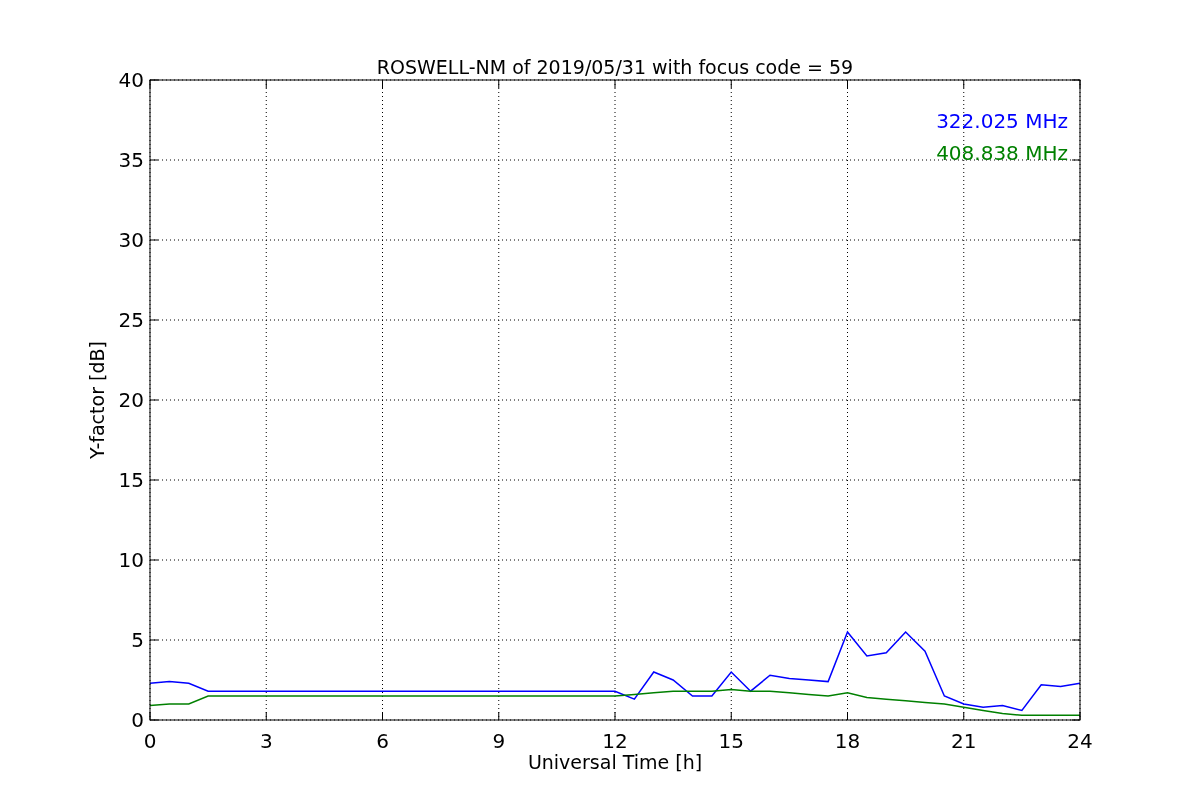 The image size is (1200, 800). I want to click on y-tick-label: 20, so click(131, 400).